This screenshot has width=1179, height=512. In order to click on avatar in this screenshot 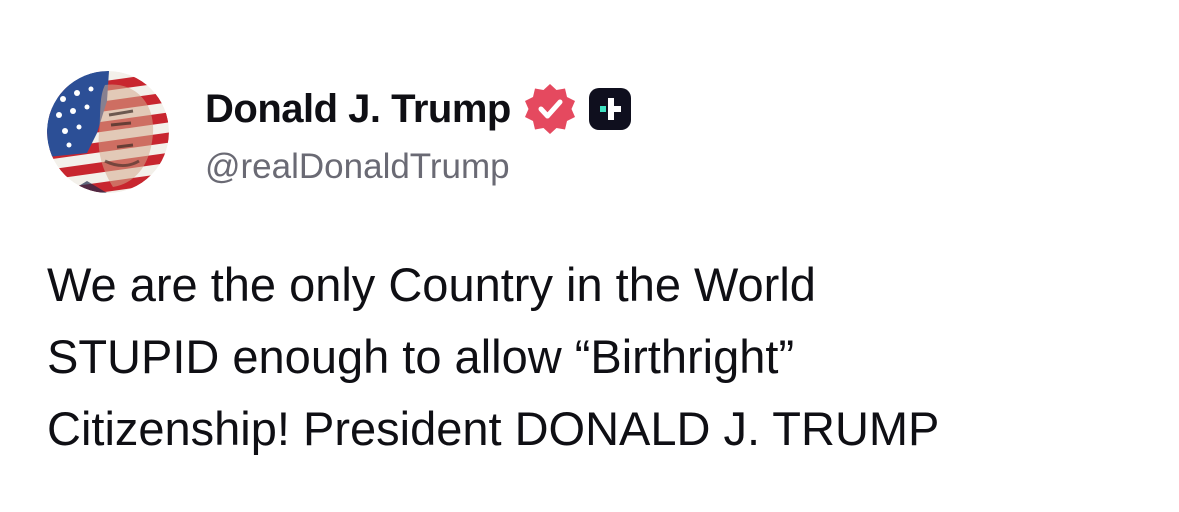, I will do `click(108, 132)`.